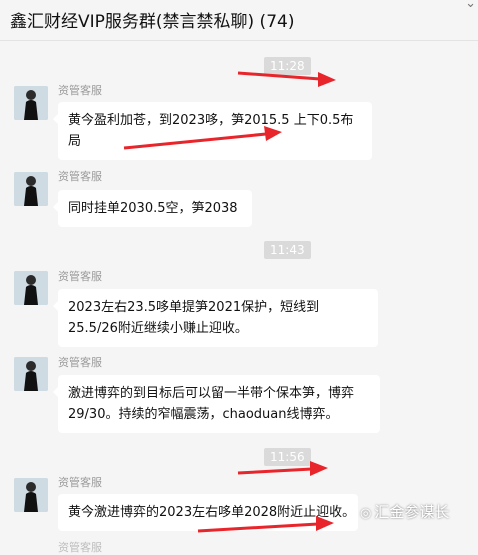 This screenshot has width=478, height=555. What do you see at coordinates (152, 208) in the screenshot?
I see `message-bubble: 同时挂单2030.5空，笋2038` at bounding box center [152, 208].